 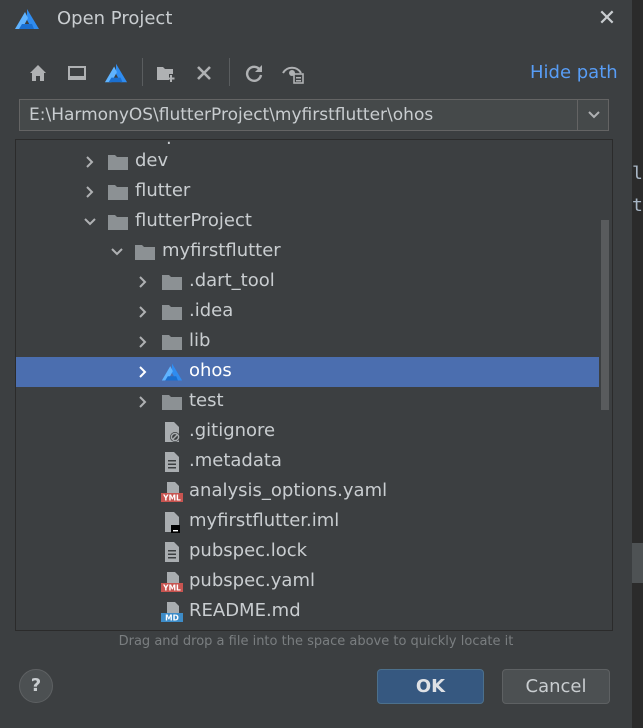 I want to click on iml-file-icon, so click(x=172, y=522).